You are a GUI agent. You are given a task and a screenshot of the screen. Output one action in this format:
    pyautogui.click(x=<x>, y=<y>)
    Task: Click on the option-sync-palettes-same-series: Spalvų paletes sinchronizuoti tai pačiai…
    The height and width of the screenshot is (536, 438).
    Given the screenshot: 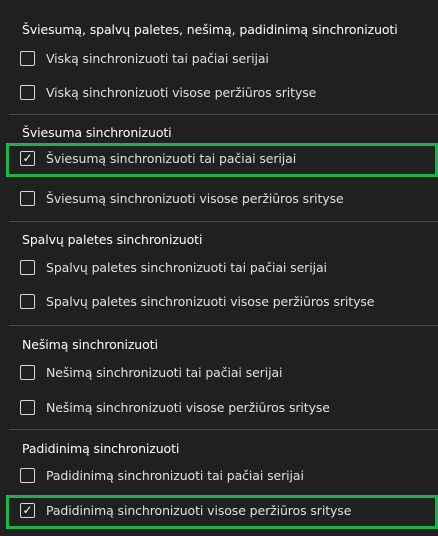 What is the action you would take?
    pyautogui.click(x=222, y=269)
    